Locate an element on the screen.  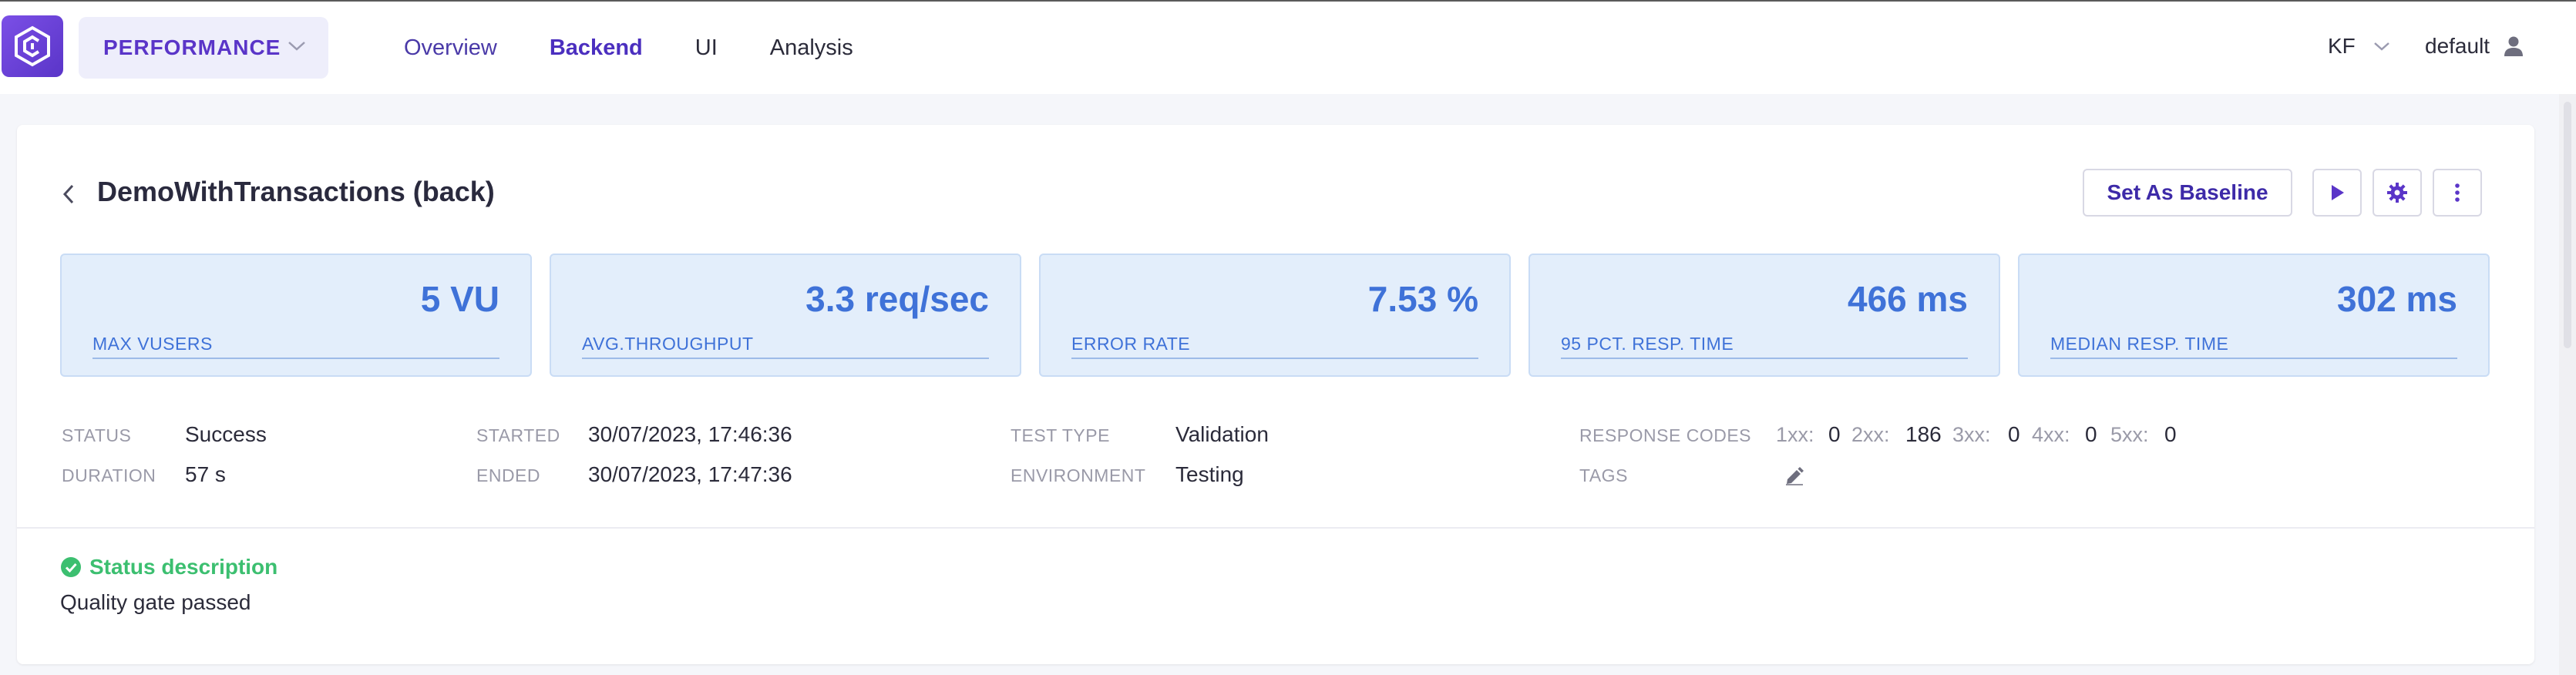
nav-ui: UI is located at coordinates (706, 48).